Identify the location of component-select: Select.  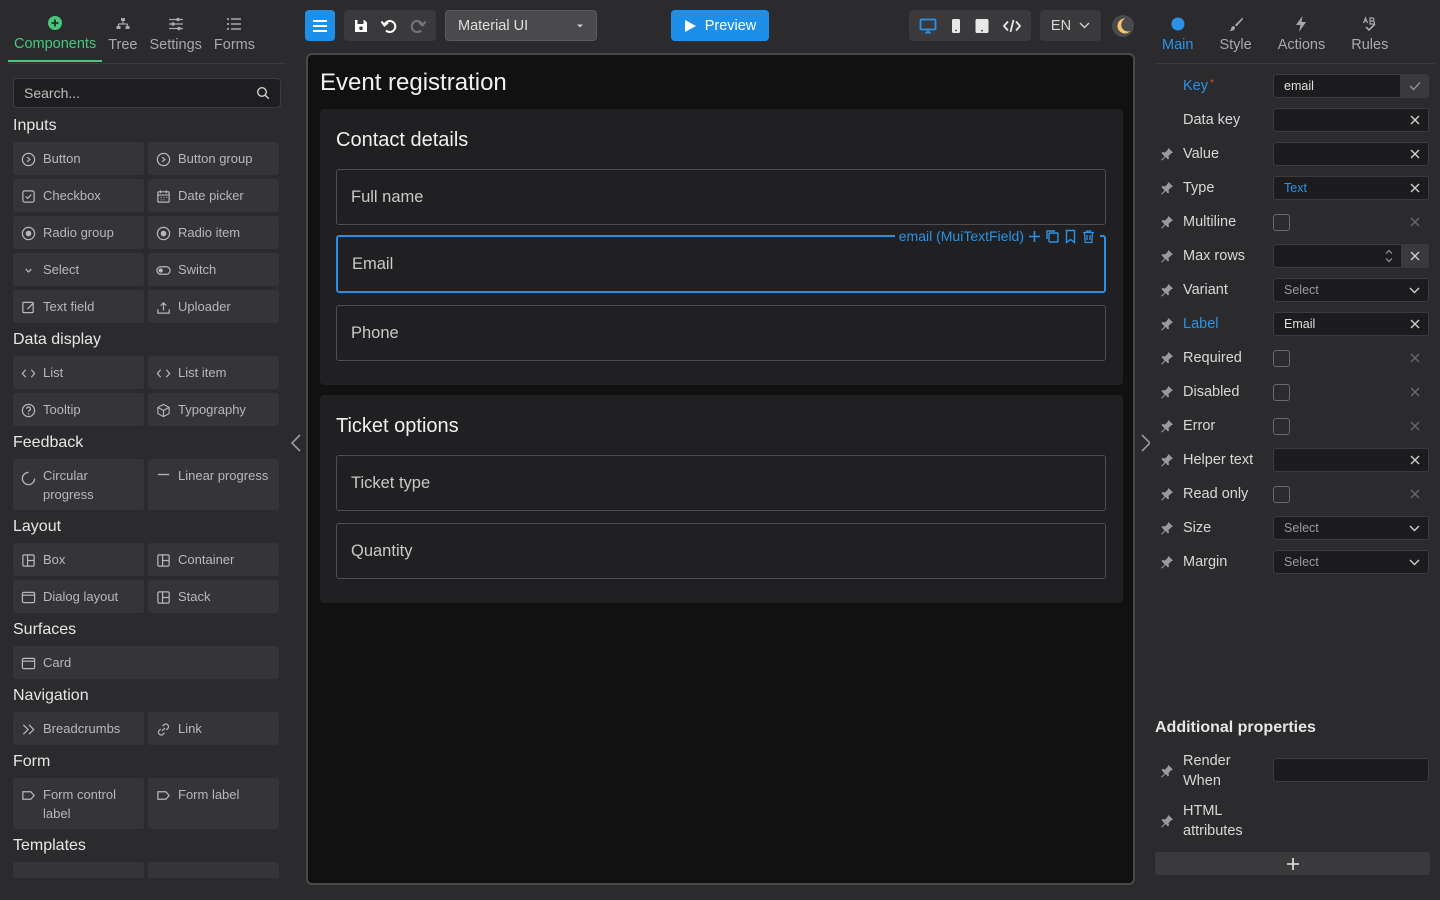
(78, 269).